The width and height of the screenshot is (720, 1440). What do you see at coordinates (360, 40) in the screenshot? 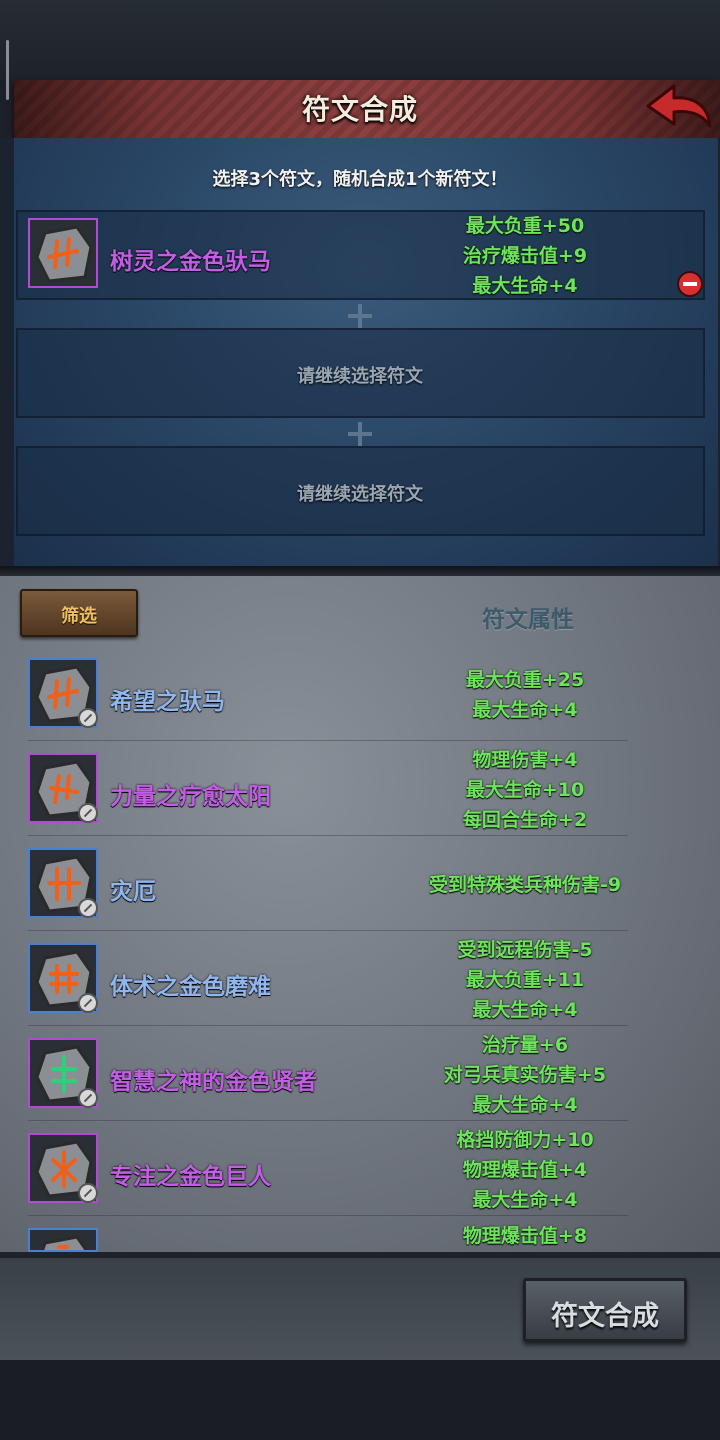
I see `top-status-area` at bounding box center [360, 40].